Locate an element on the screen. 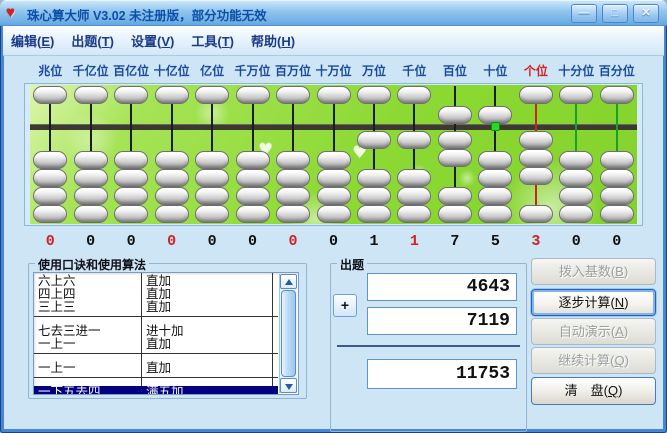 The height and width of the screenshot is (433, 667). result-field is located at coordinates (442, 374).